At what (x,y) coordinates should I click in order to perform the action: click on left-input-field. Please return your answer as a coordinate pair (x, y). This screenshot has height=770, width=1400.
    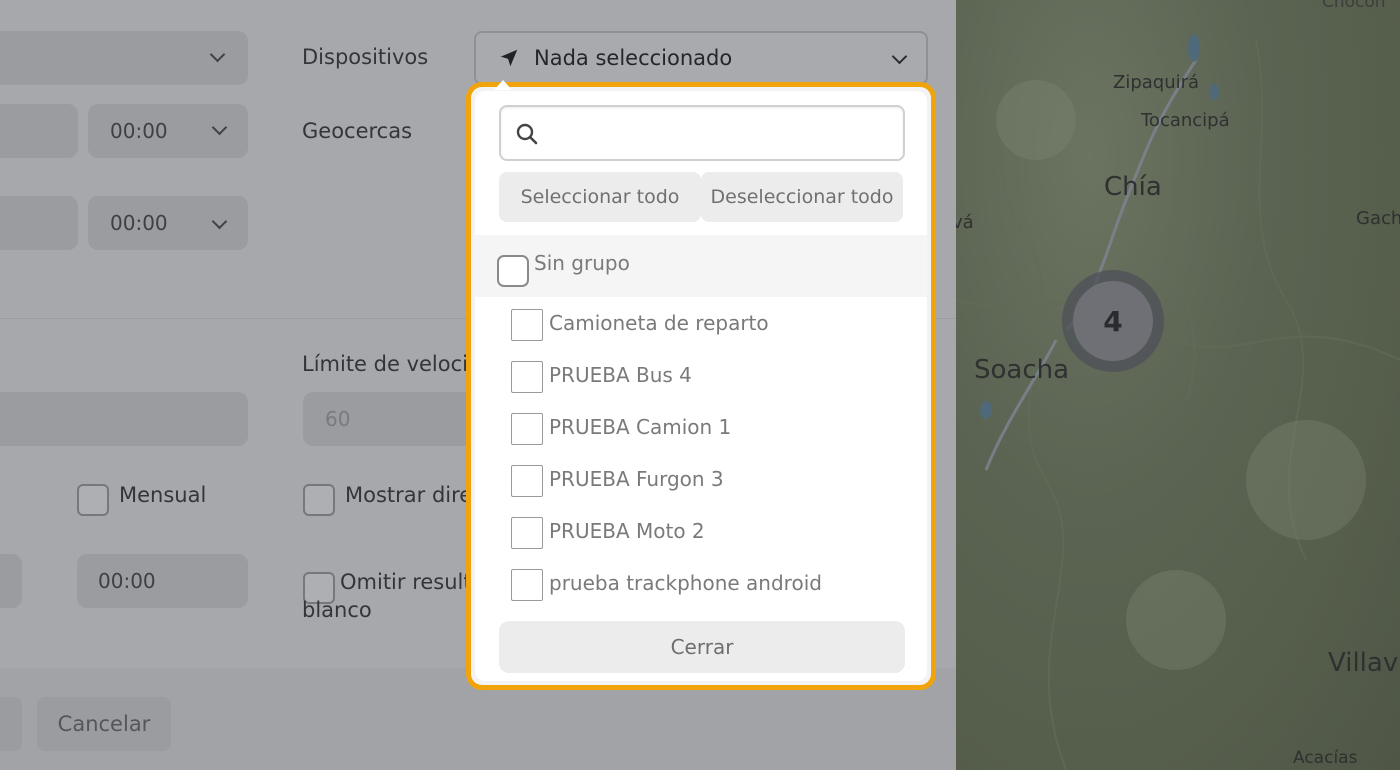
    Looking at the image, I should click on (124, 419).